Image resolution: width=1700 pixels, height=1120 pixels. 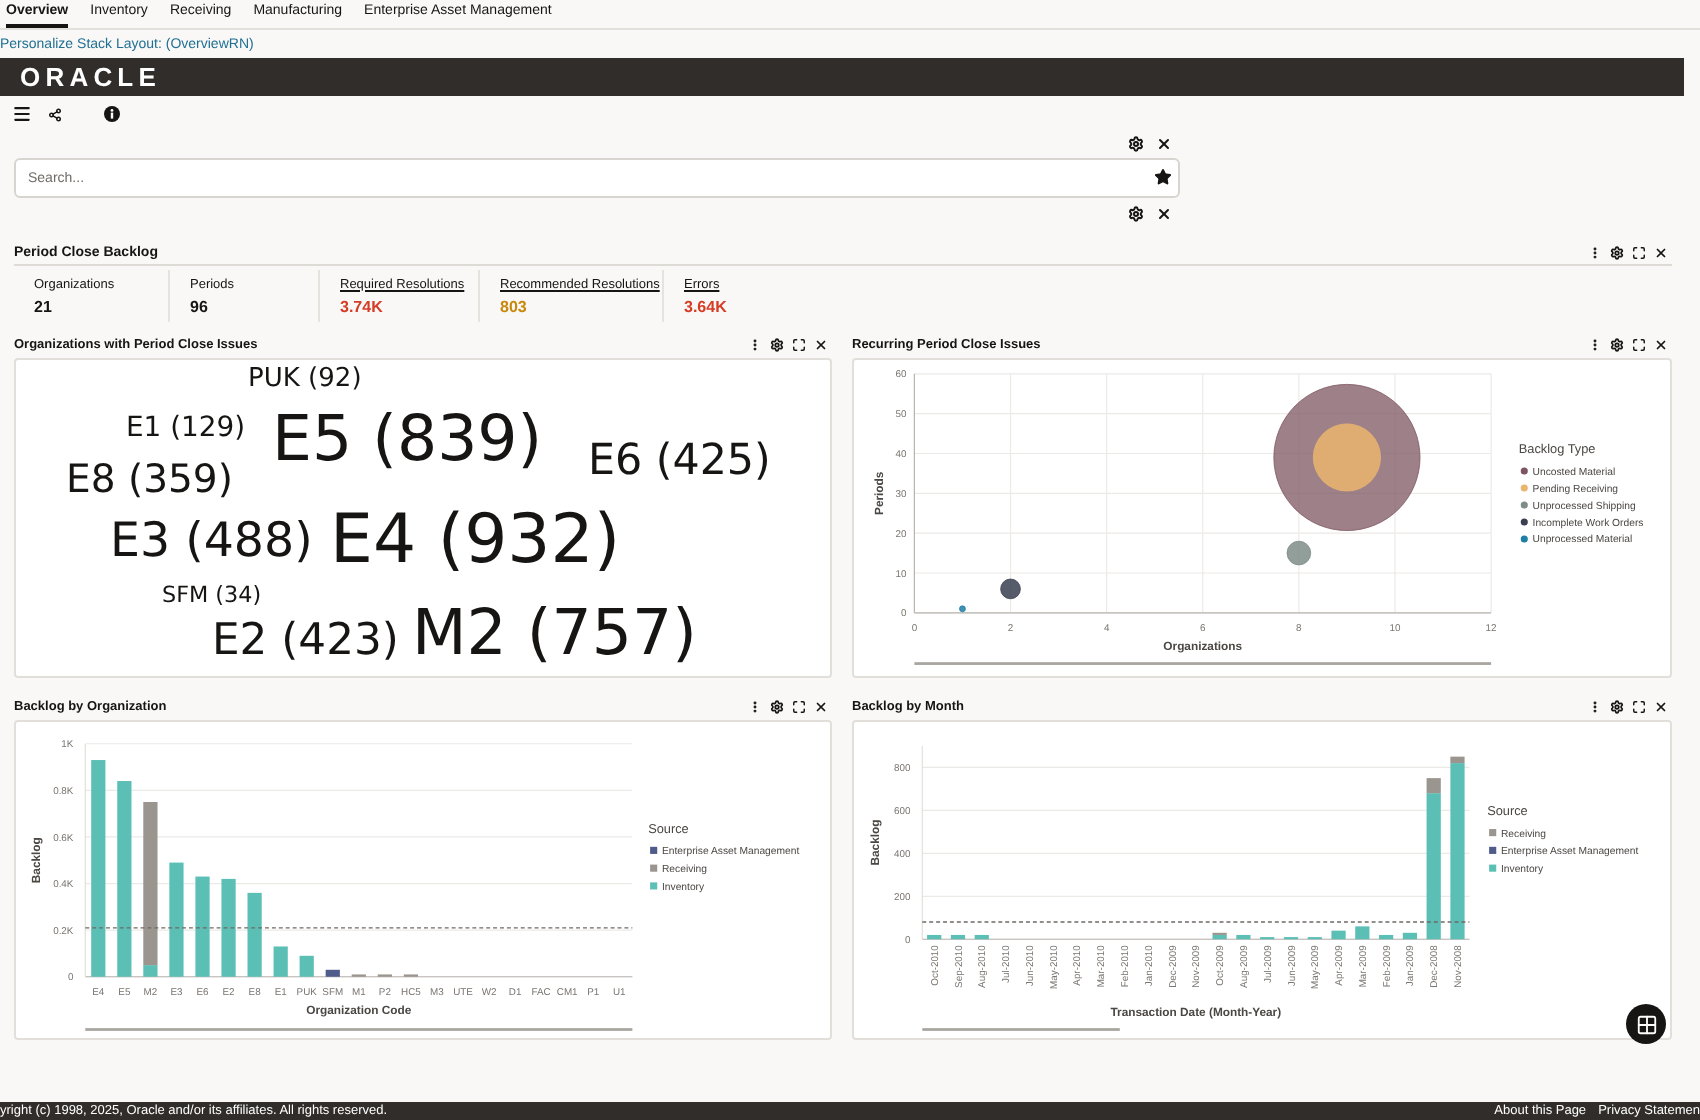 What do you see at coordinates (407, 442) in the screenshot?
I see `cloud-word: E5 (839)` at bounding box center [407, 442].